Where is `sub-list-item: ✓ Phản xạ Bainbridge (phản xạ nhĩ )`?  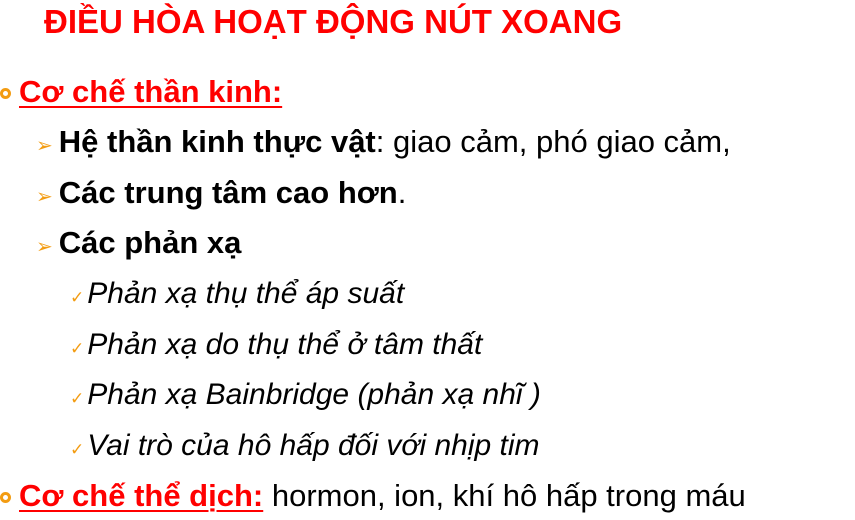
sub-list-item: ✓ Phản xạ Bainbridge (phản xạ nhĩ ) is located at coordinates (305, 397).